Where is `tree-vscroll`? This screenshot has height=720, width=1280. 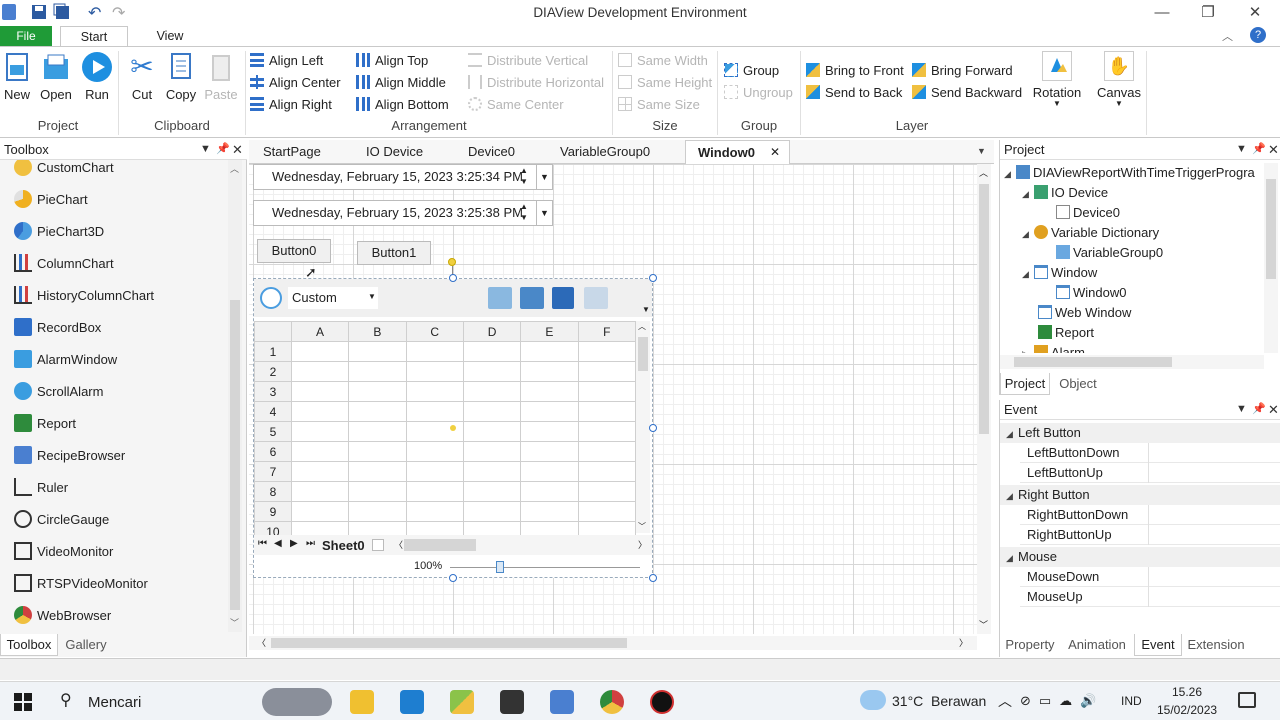
tree-vscroll is located at coordinates (1271, 258).